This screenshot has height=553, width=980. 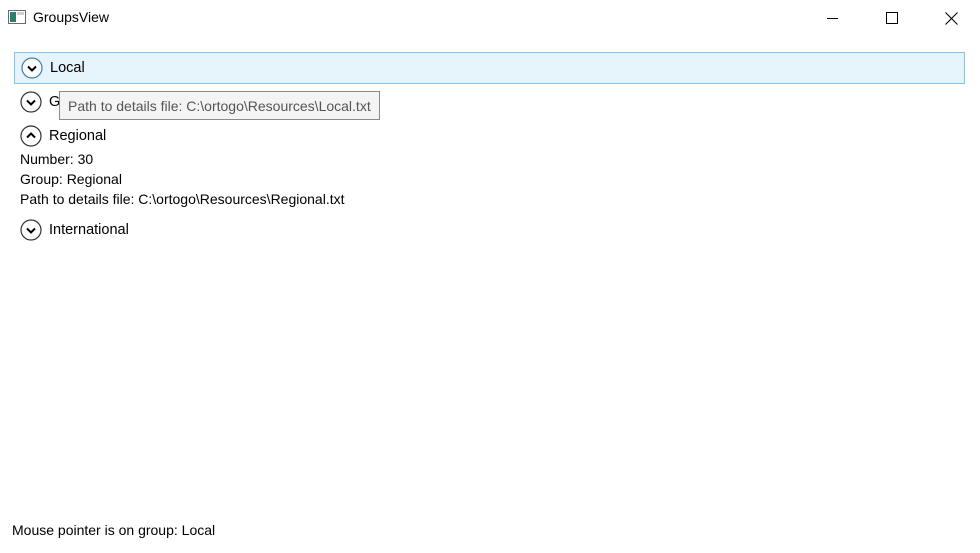 I want to click on detail-number: Number: 30, so click(x=57, y=159).